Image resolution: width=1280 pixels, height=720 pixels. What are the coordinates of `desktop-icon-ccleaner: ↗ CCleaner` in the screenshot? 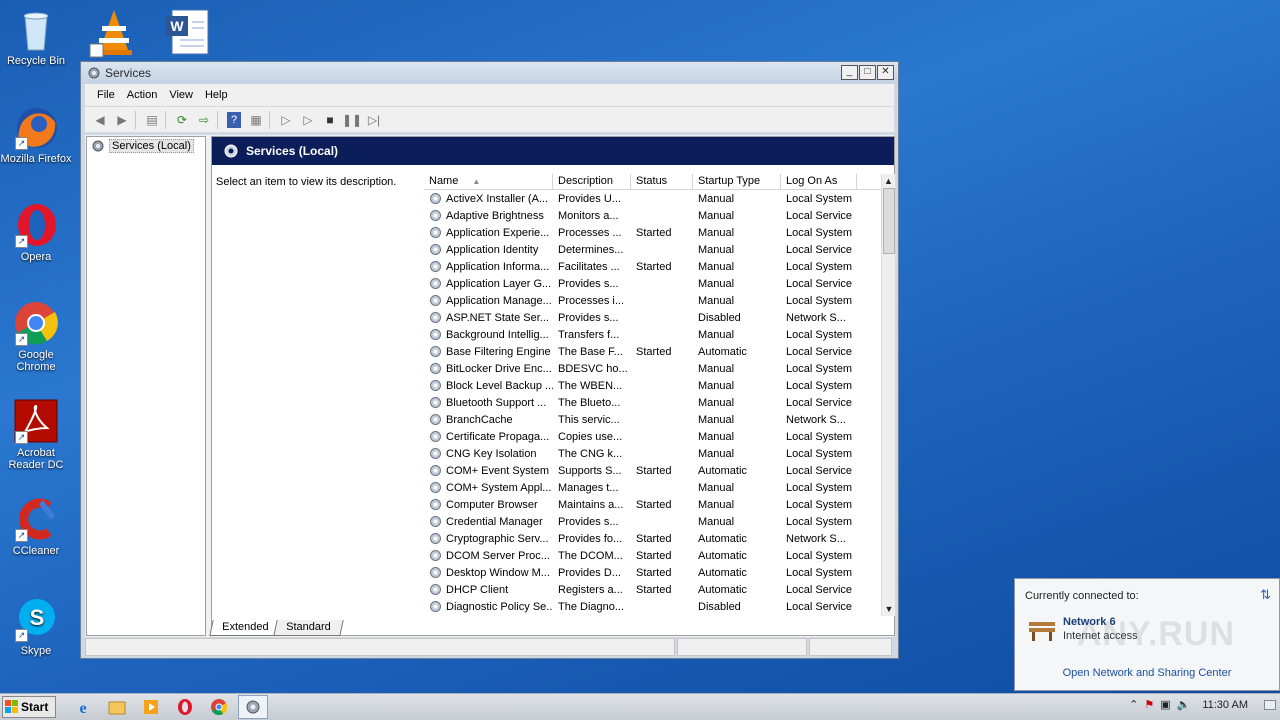 It's located at (36, 526).